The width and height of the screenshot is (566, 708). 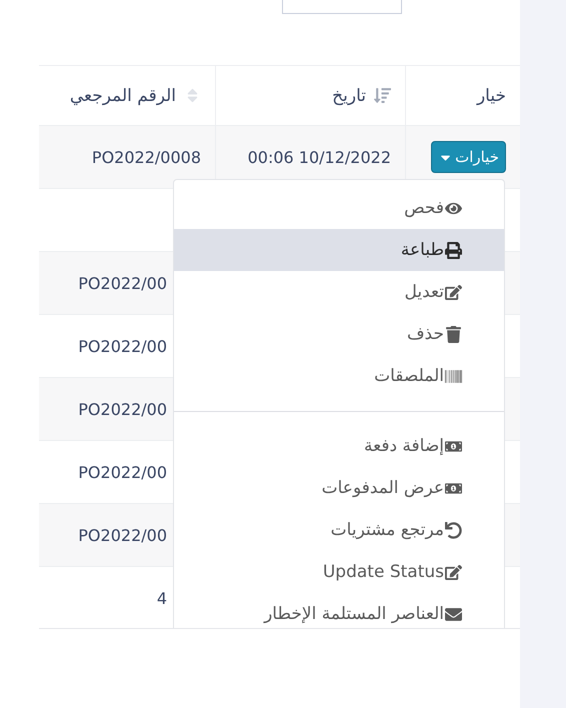 I want to click on menu-item: العناصر المستلمة الإخطار, so click(x=339, y=610).